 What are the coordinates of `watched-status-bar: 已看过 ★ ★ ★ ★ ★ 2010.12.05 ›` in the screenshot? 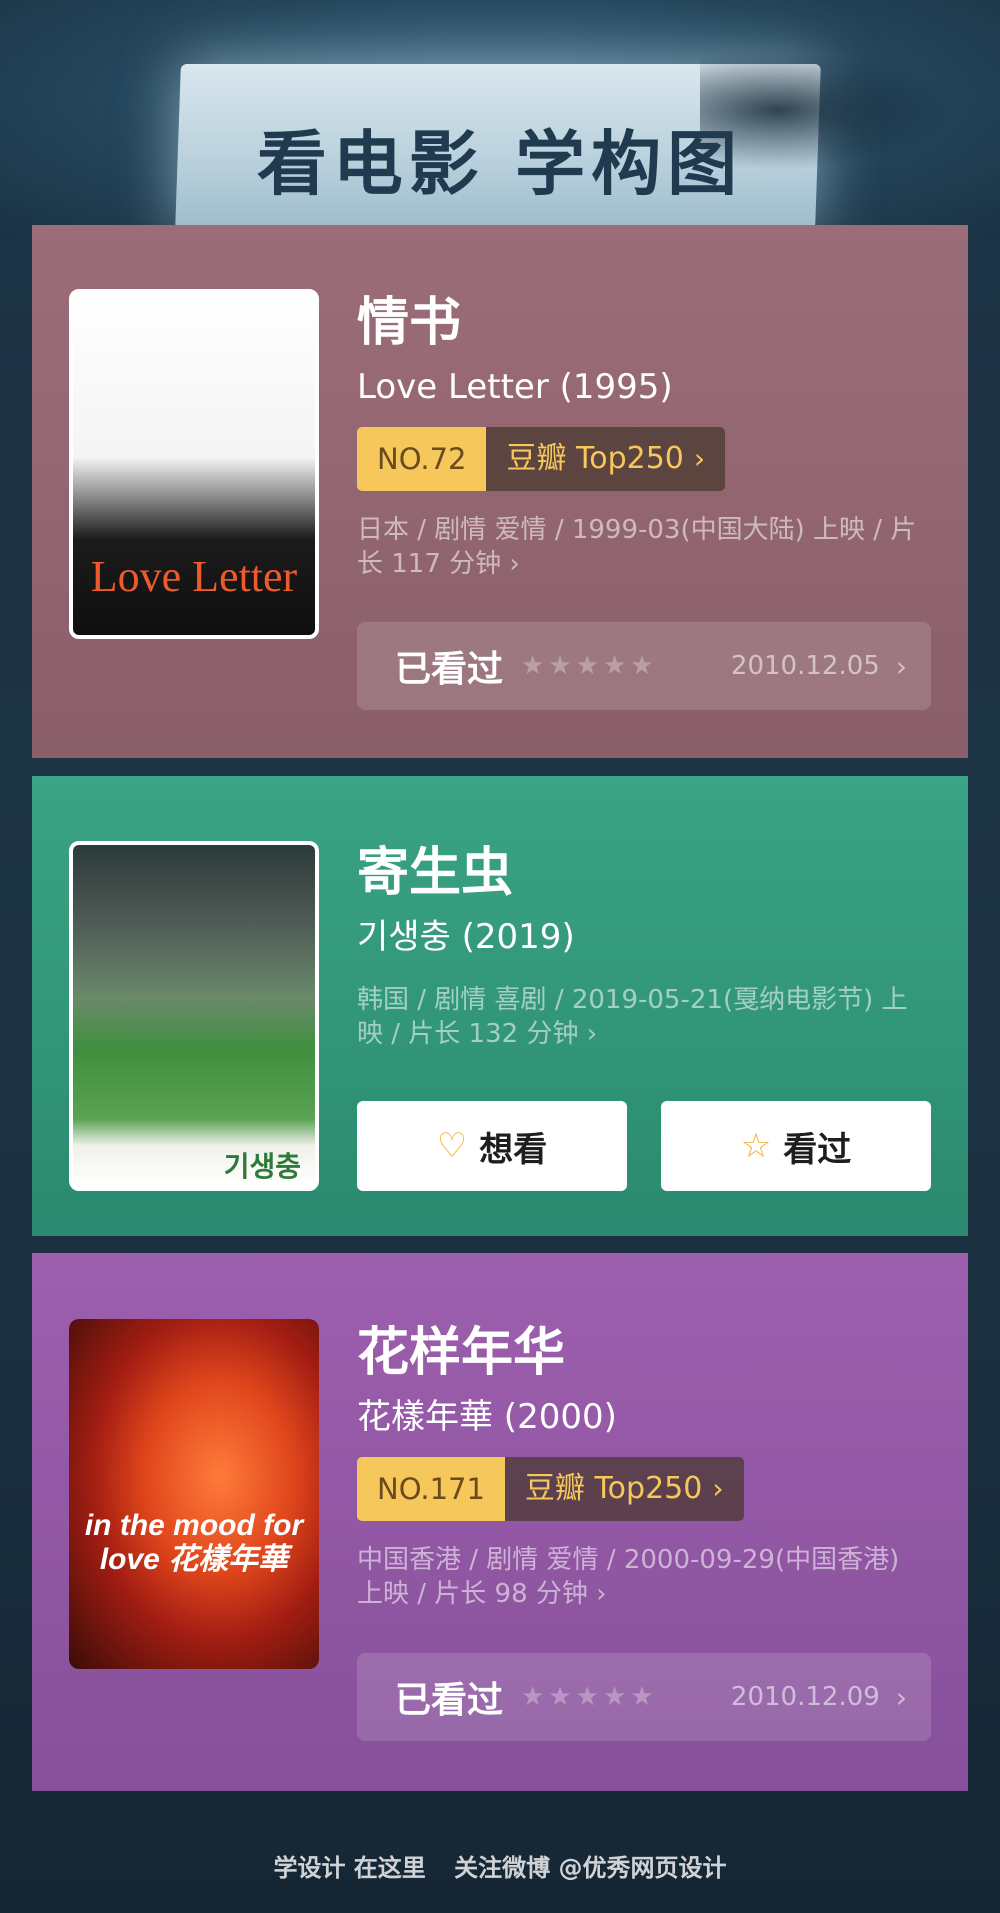 It's located at (644, 666).